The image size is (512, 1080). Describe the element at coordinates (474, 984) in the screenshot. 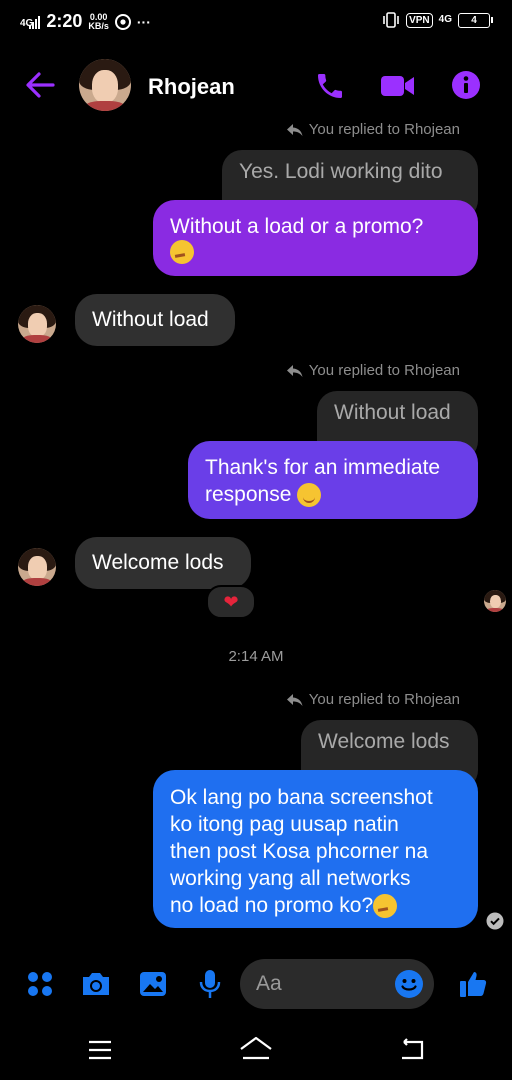

I see `like-icon` at that location.